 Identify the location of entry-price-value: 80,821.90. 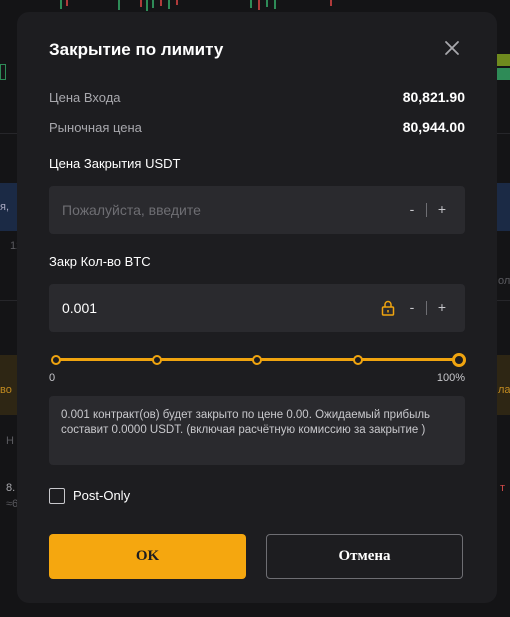
(433, 97).